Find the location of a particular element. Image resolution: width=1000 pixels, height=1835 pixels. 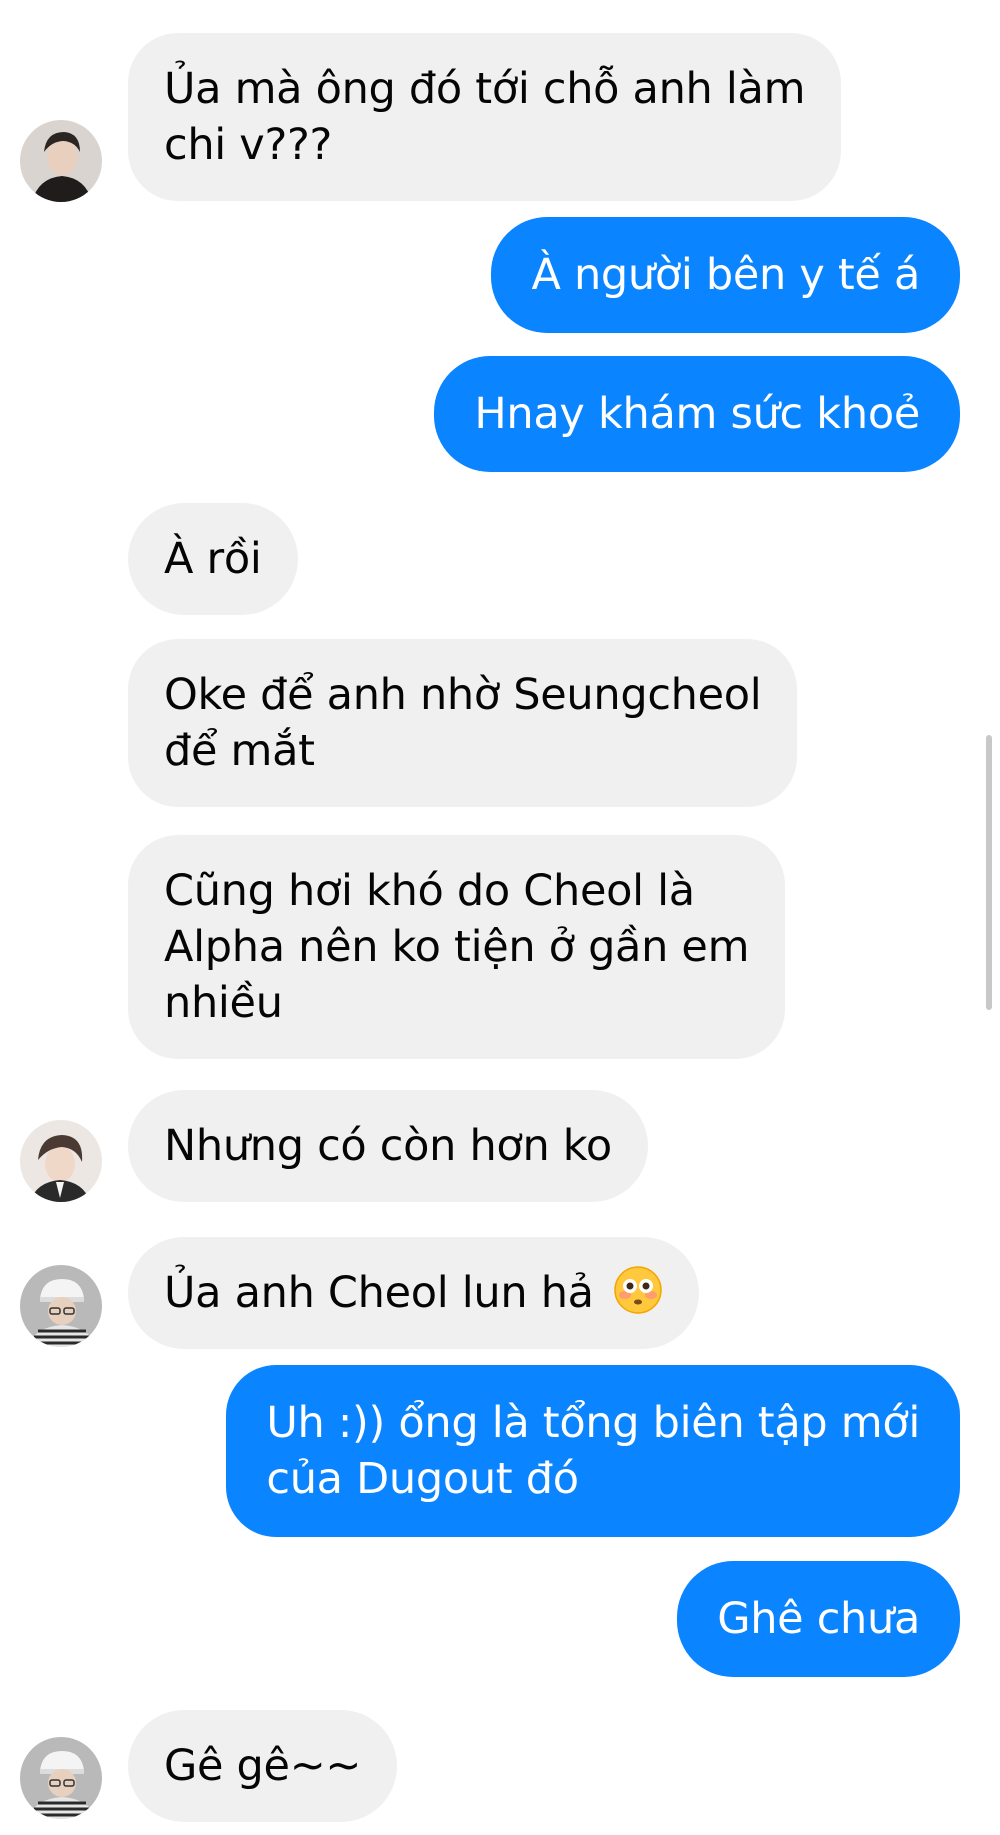

message-text-line: Oke để anh nhờ Seungcheol is located at coordinates (463, 695).